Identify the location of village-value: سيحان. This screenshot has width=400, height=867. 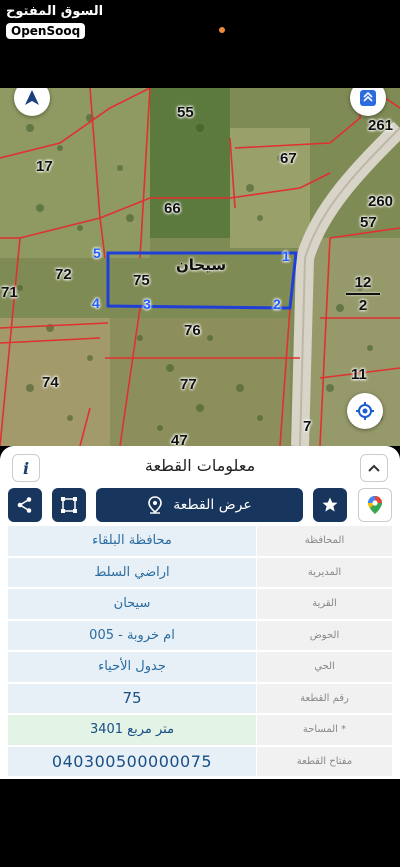
(132, 604).